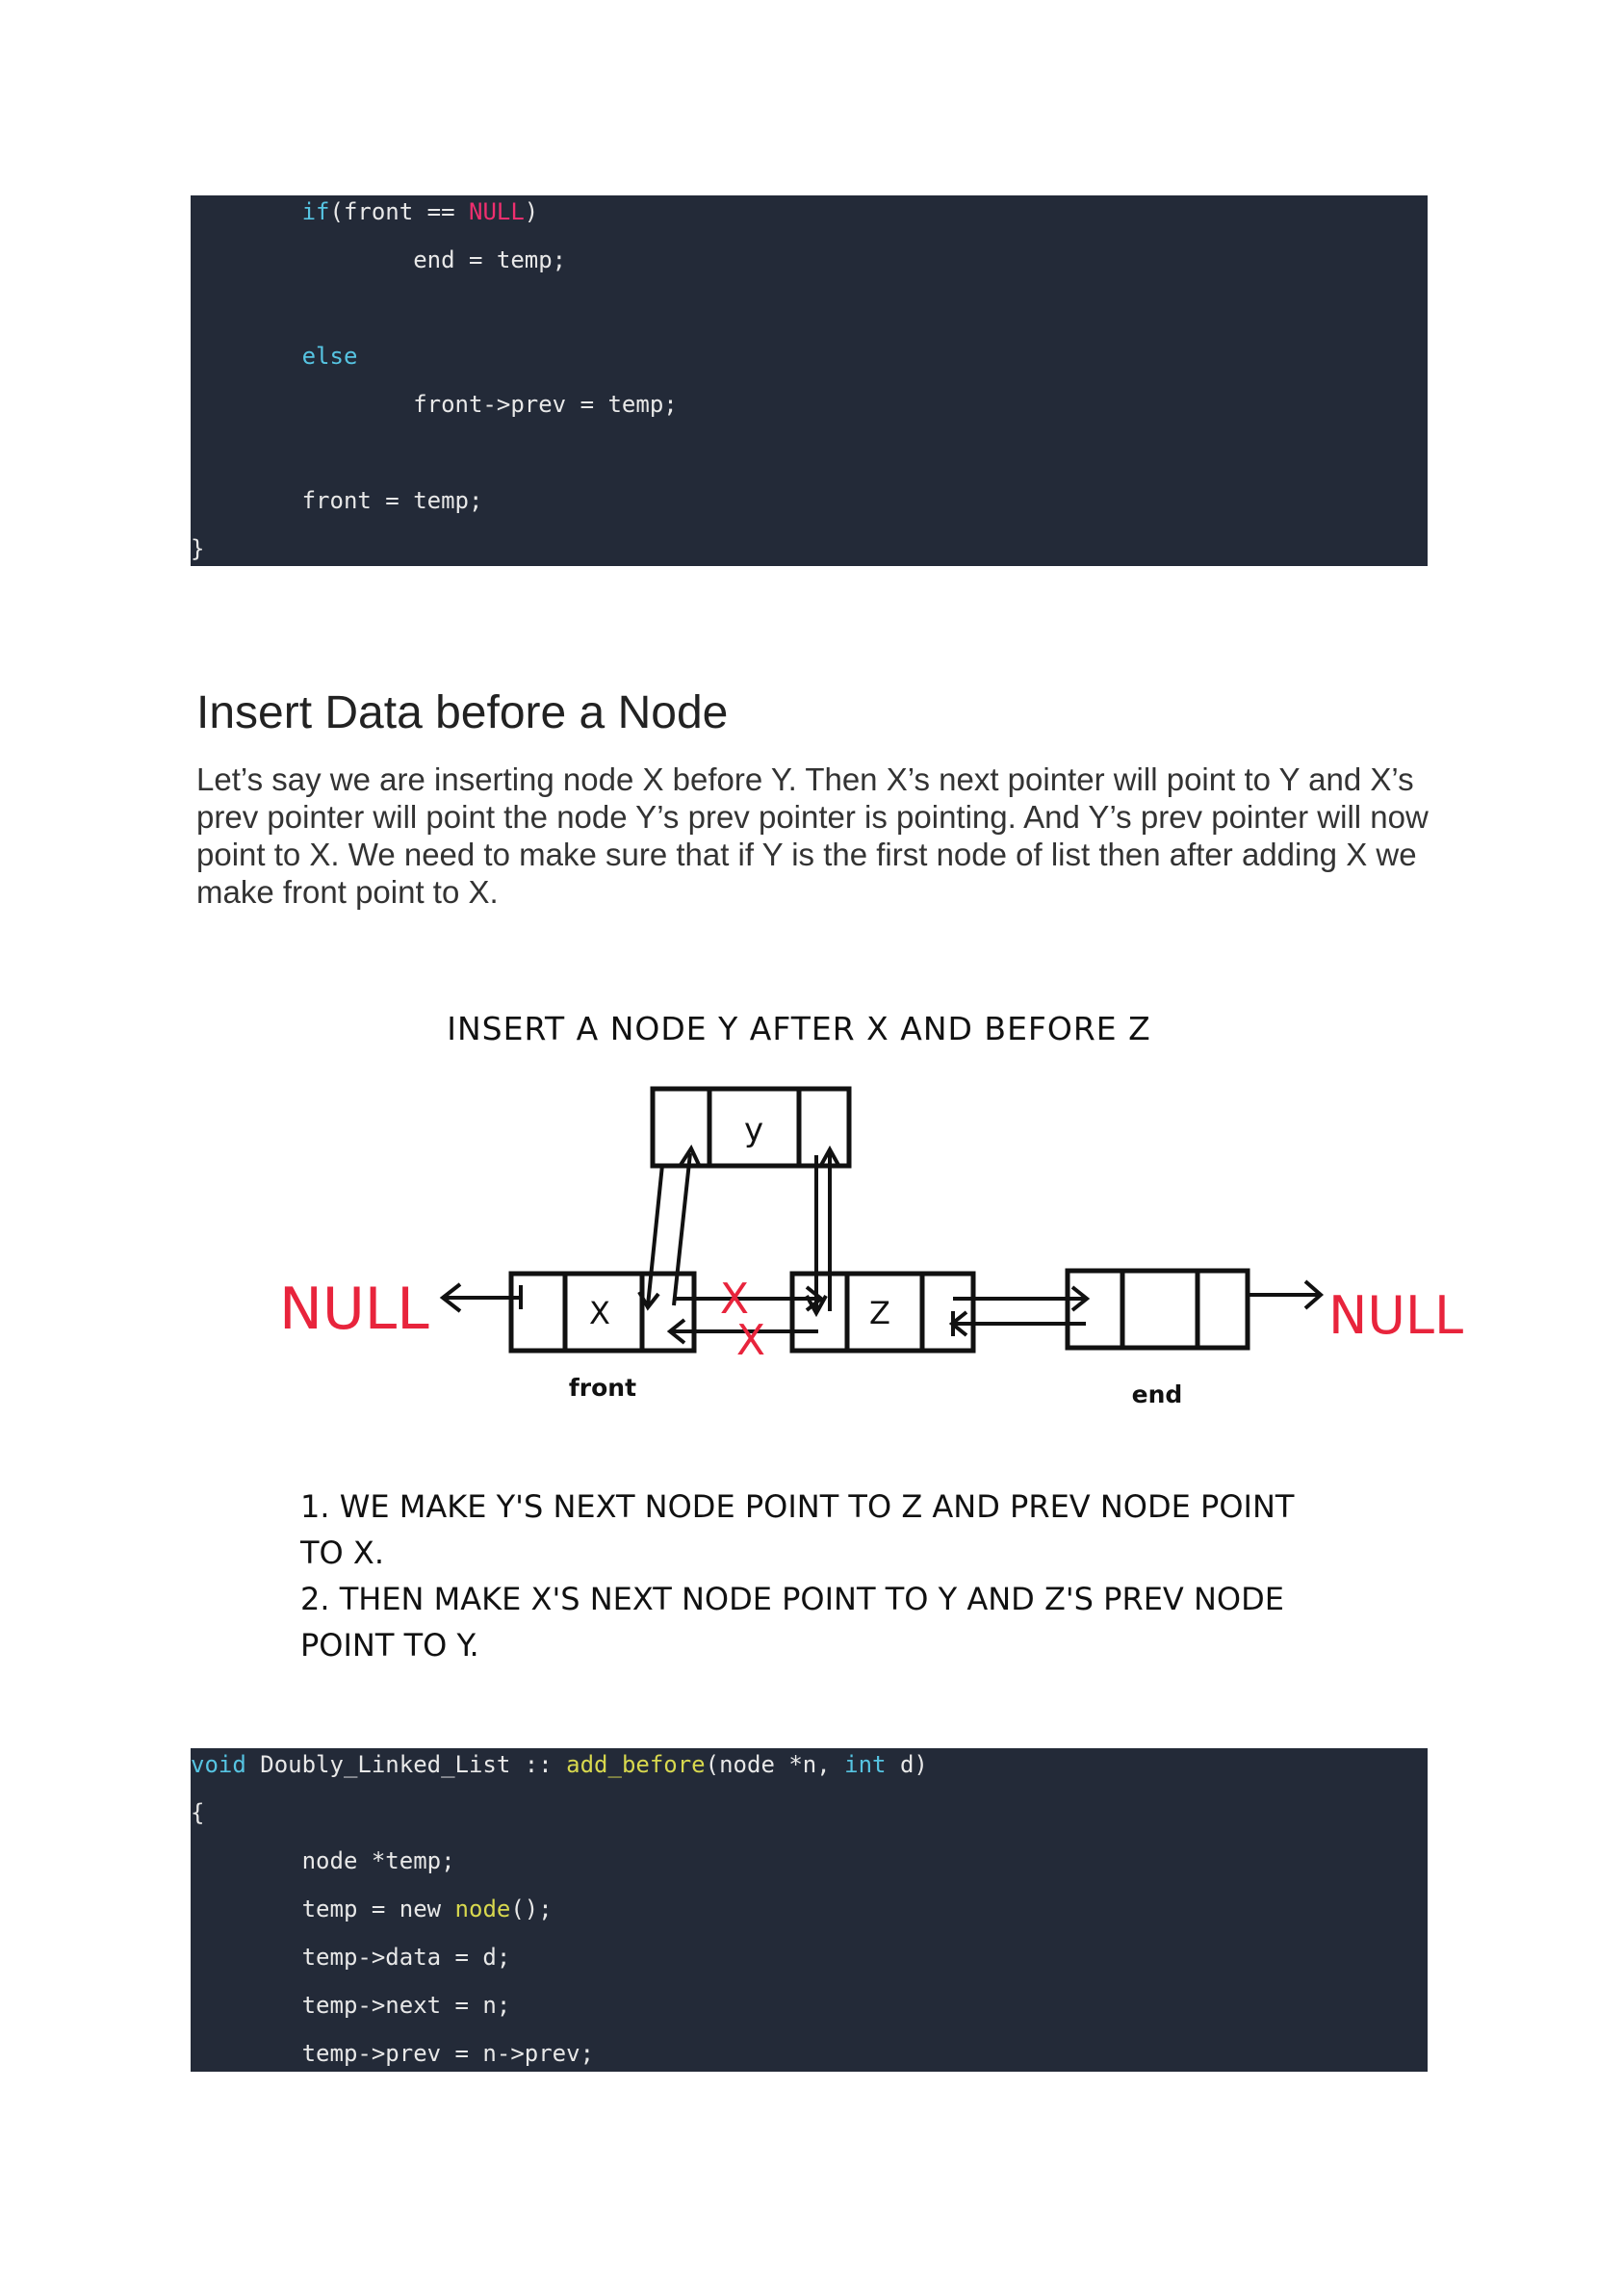 The width and height of the screenshot is (1623, 2296). What do you see at coordinates (354, 1309) in the screenshot?
I see `null-left-label: NULL` at bounding box center [354, 1309].